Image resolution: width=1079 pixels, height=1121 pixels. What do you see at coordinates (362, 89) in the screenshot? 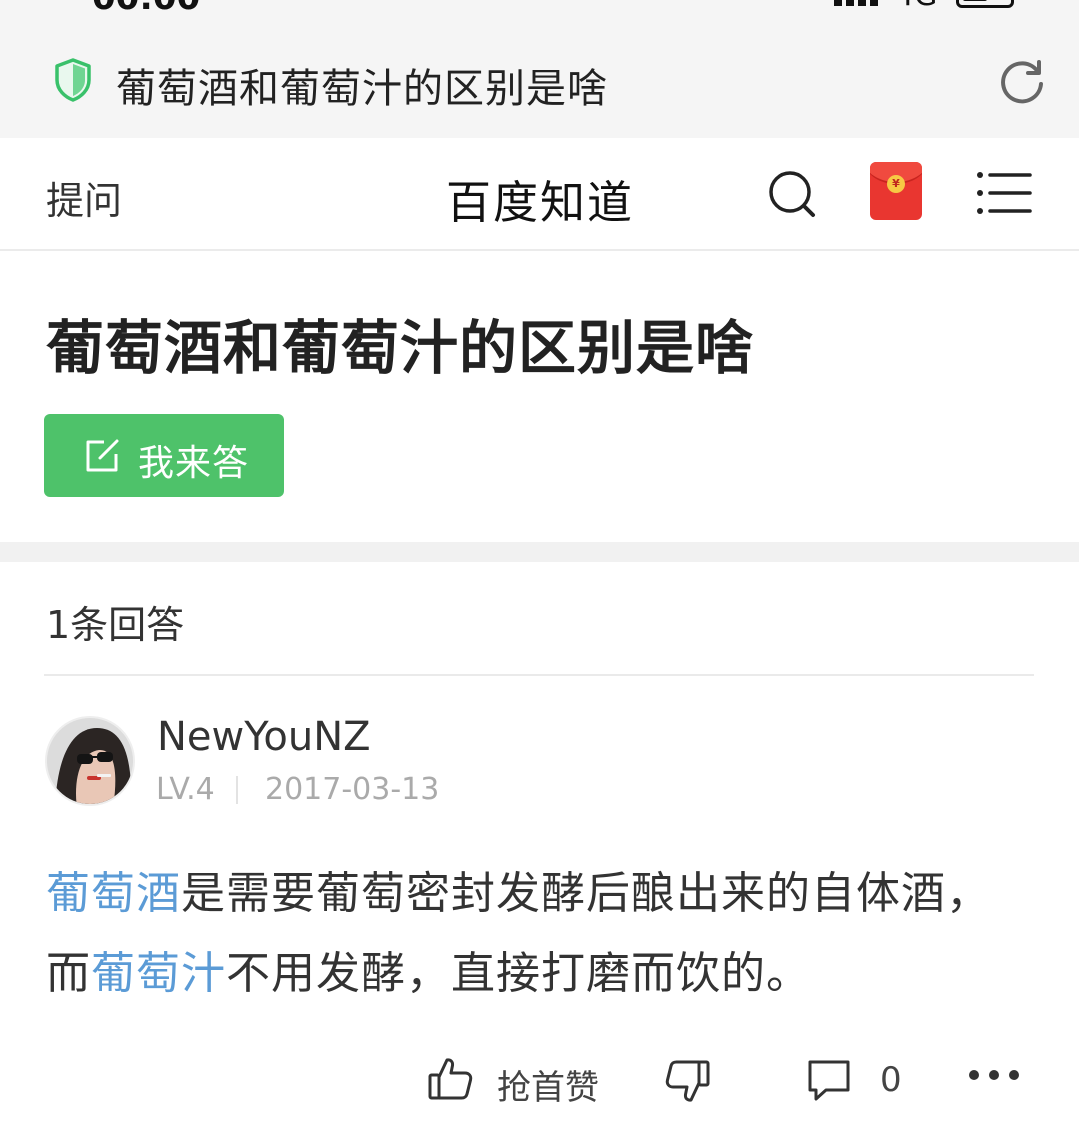
I see `page-title-in-address-bar: 葡萄酒和葡萄汁的区别是啥` at bounding box center [362, 89].